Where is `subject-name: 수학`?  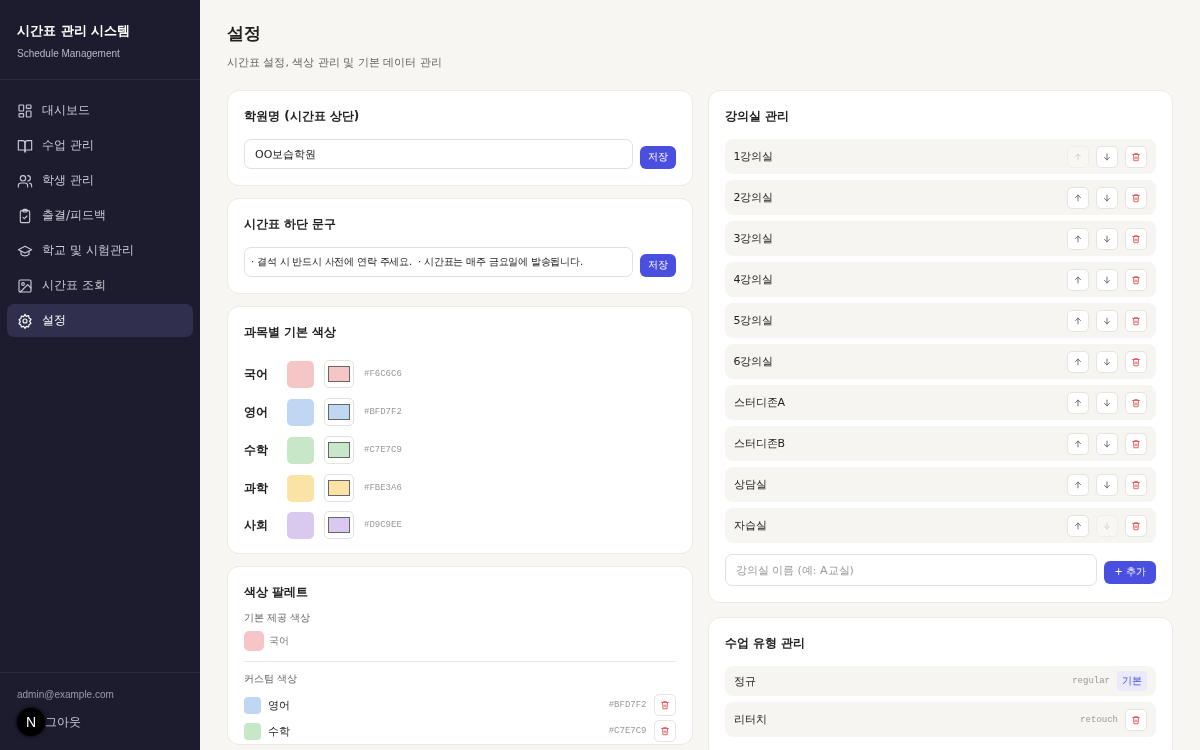 subject-name: 수학 is located at coordinates (256, 450).